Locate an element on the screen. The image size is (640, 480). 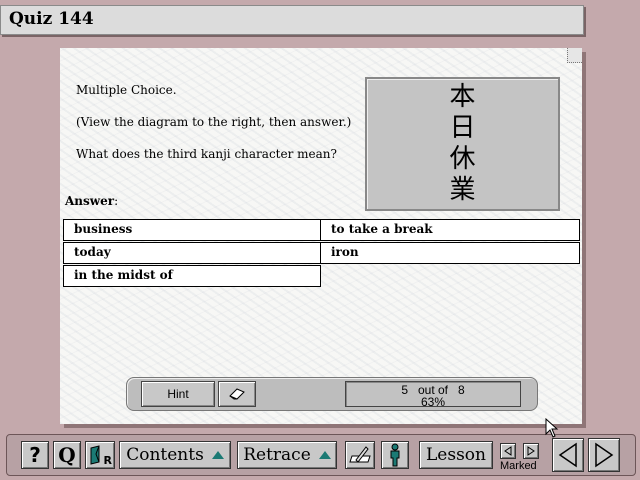
triangle-right-icon is located at coordinates (531, 451).